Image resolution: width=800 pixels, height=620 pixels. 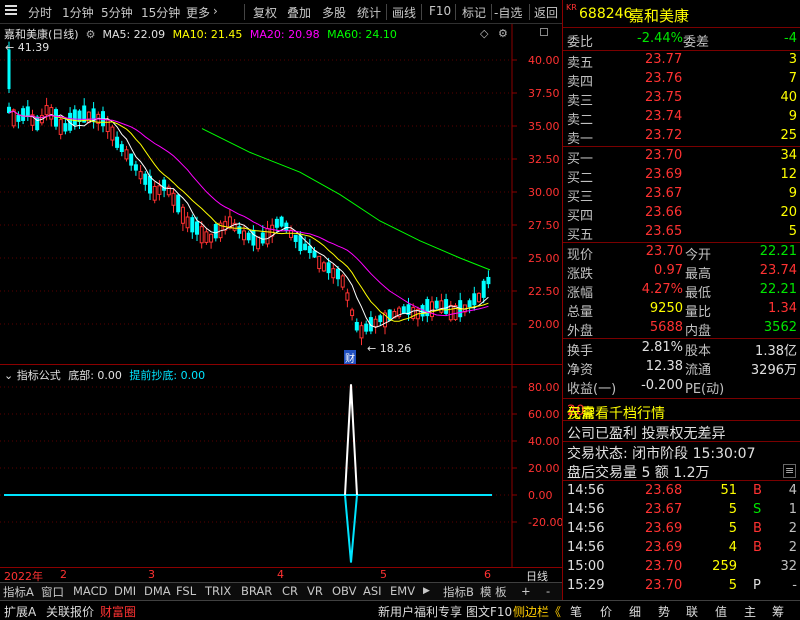 I want to click on draw-line-button: 画线, so click(x=404, y=12).